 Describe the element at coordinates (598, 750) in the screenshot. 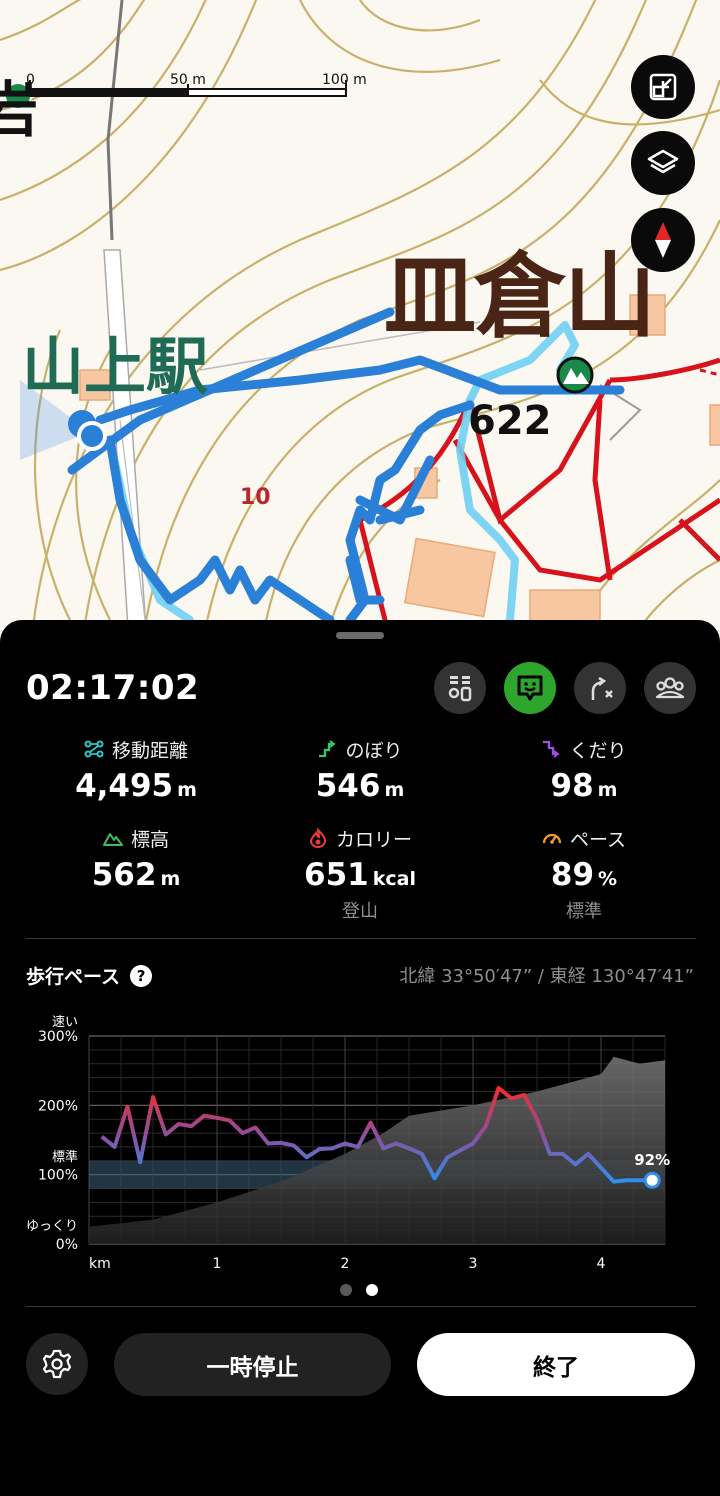

I see `stat-descent-label: くだり` at that location.